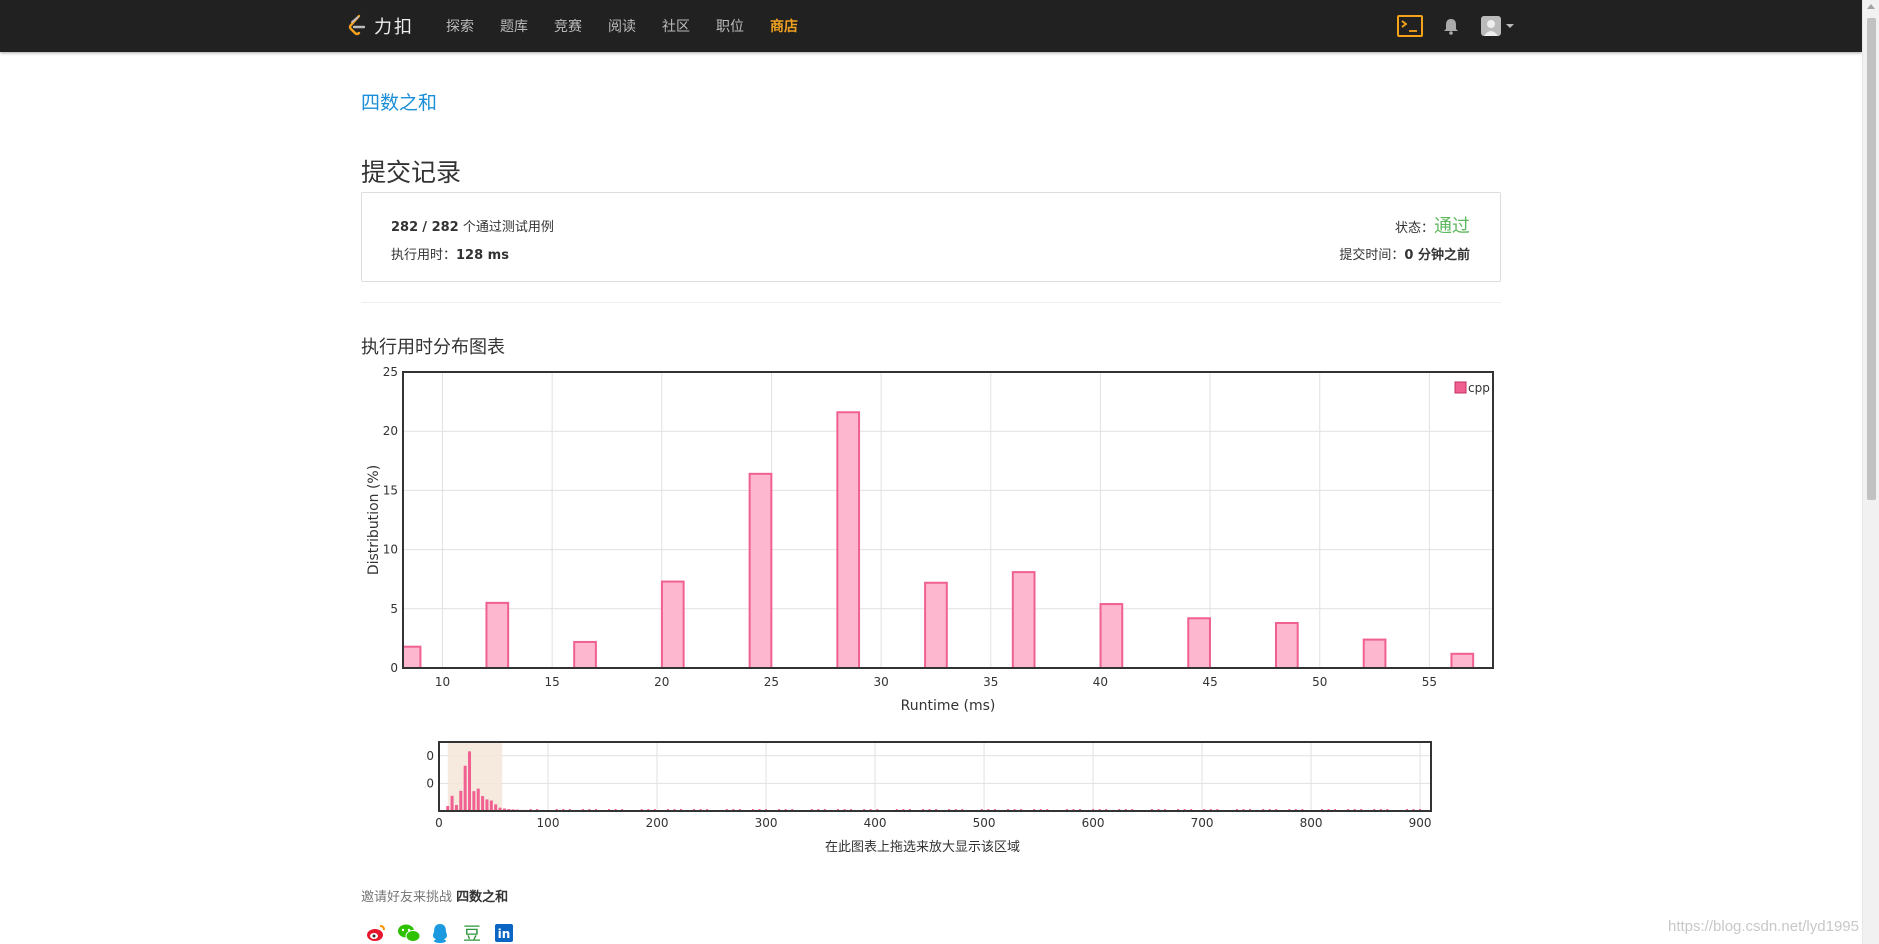 The height and width of the screenshot is (944, 1879). I want to click on linkedin-text: in, so click(504, 934).